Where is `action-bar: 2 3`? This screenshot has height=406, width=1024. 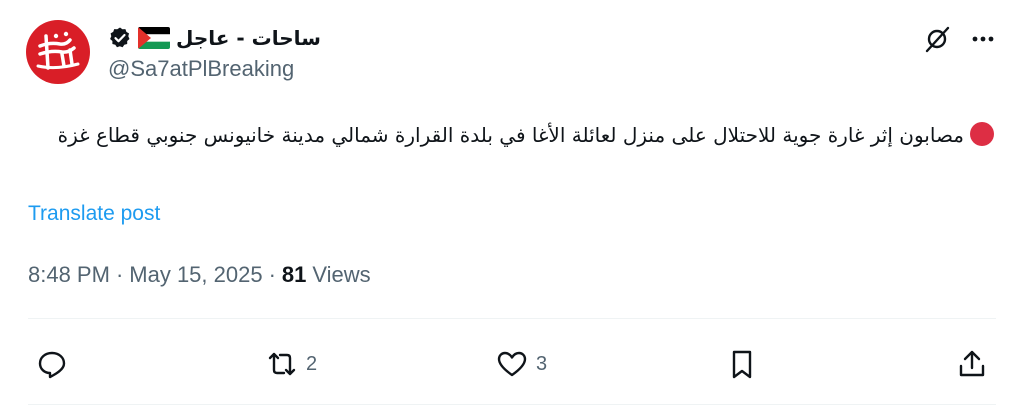
action-bar: 2 3 is located at coordinates (512, 364).